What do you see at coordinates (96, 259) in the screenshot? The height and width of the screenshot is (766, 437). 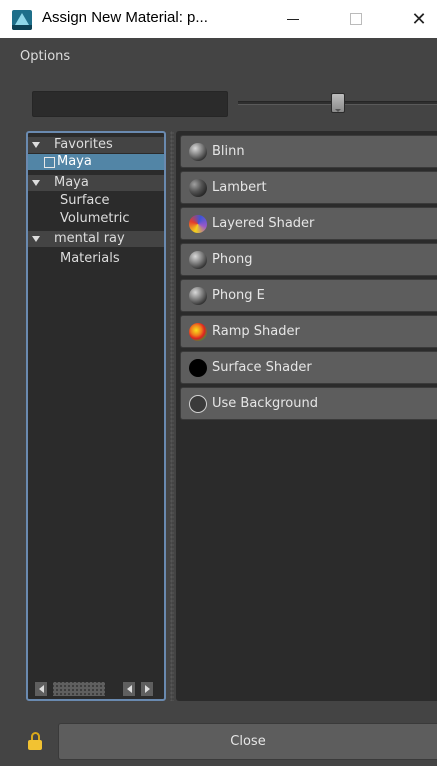 I see `tree-item-materials: Materials` at bounding box center [96, 259].